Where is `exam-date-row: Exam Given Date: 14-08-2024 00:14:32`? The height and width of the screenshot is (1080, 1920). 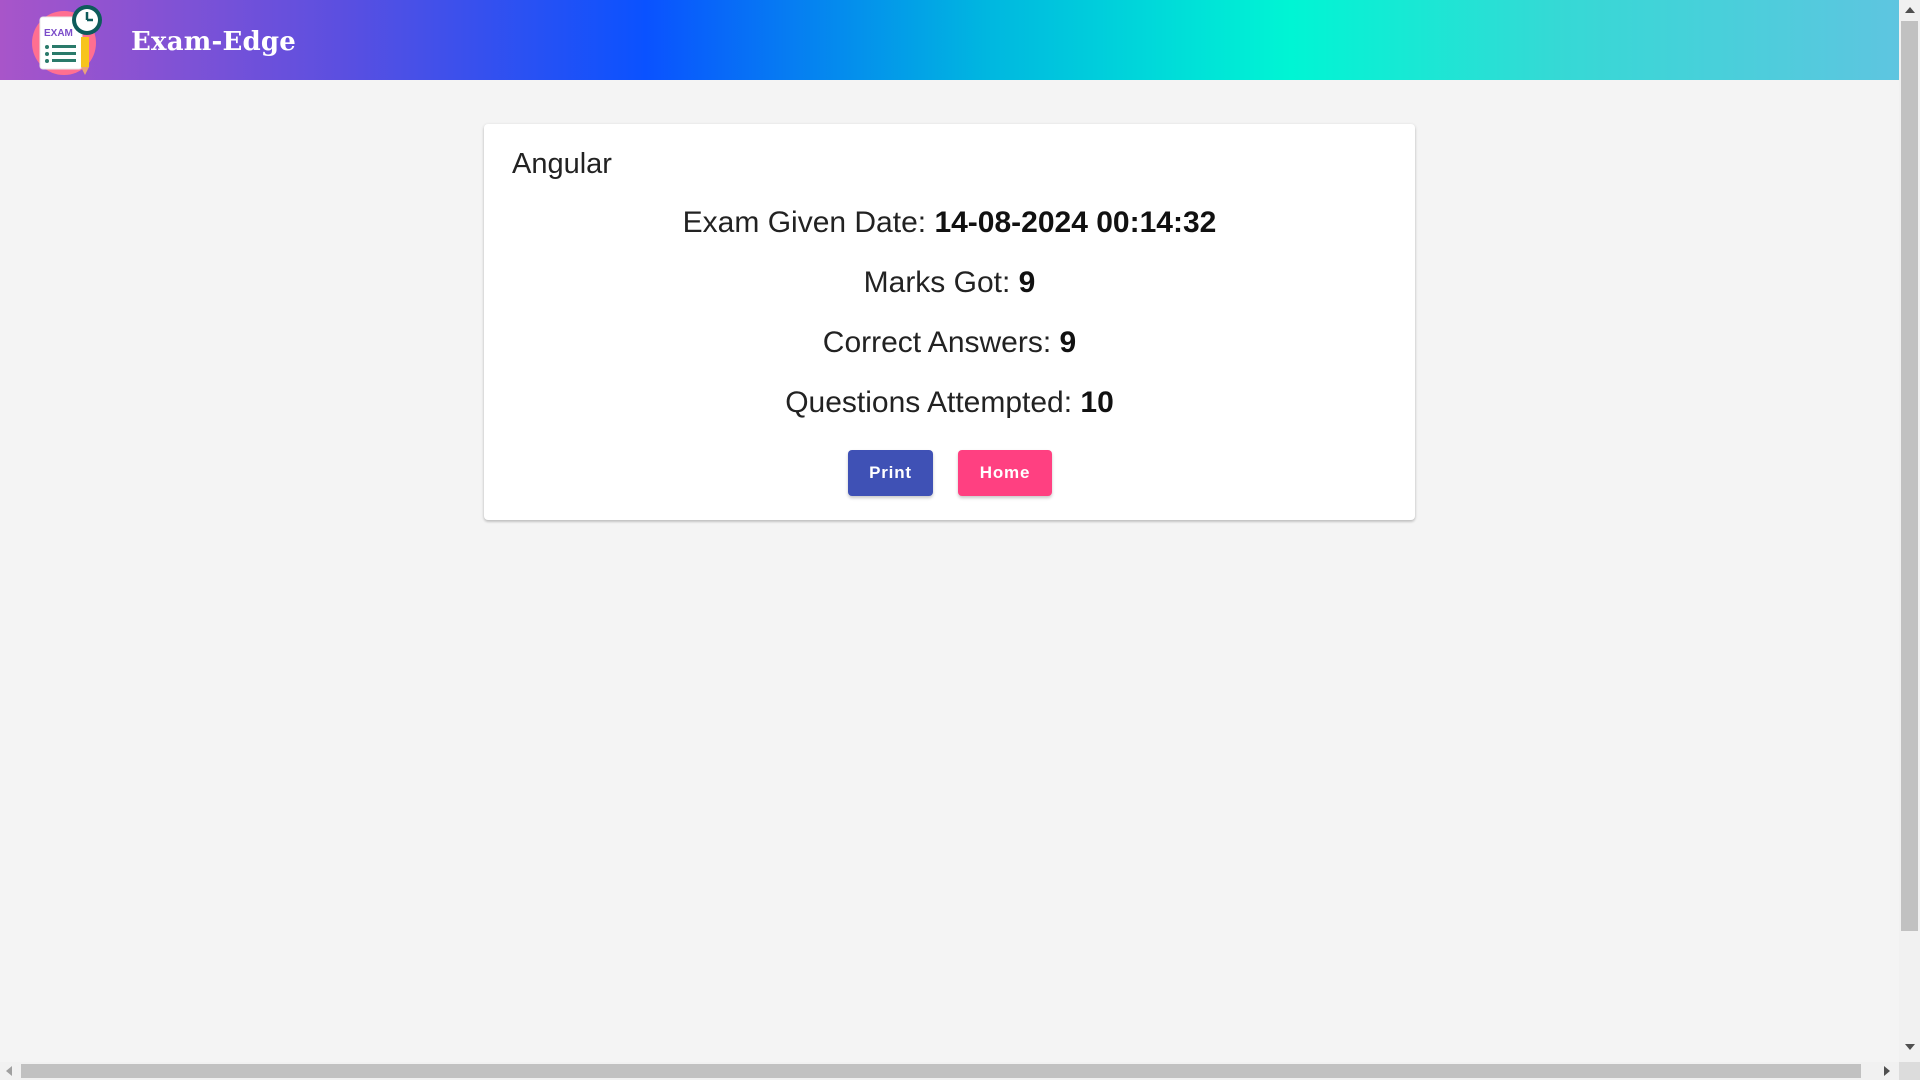 exam-date-row: Exam Given Date: 14-08-2024 00:14:32 is located at coordinates (949, 223).